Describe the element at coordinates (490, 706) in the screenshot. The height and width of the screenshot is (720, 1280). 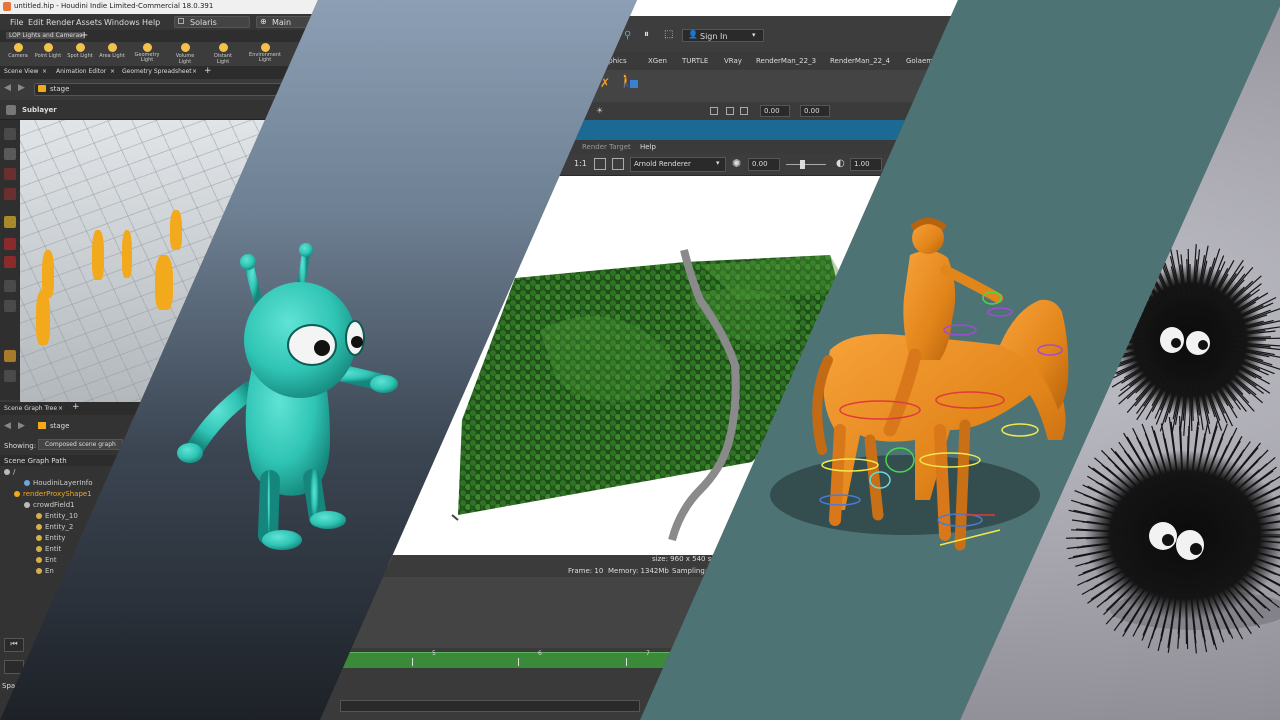
I see `range-slider-bar` at that location.